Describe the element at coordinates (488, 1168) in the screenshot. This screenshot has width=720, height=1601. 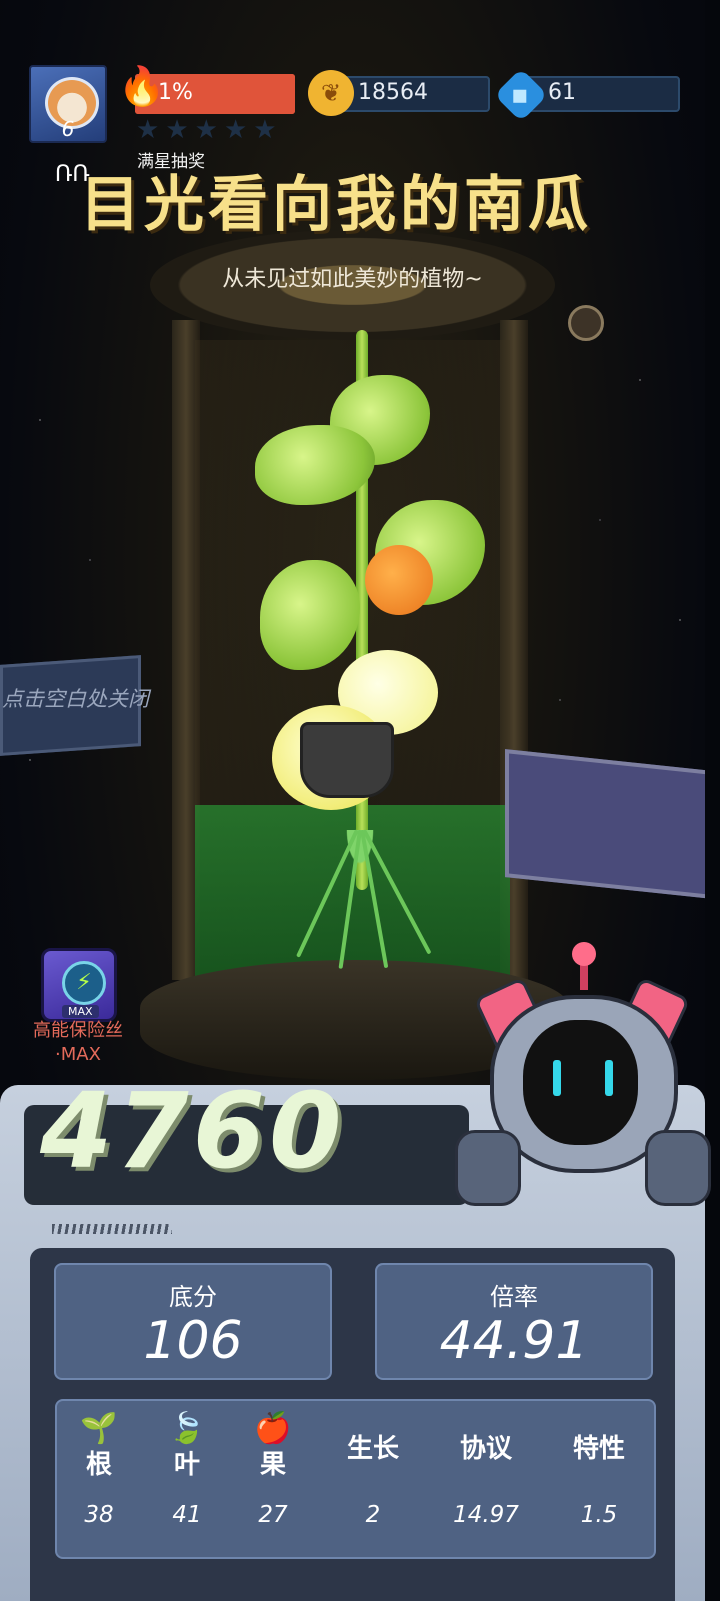
I see `robot-arm-left` at that location.